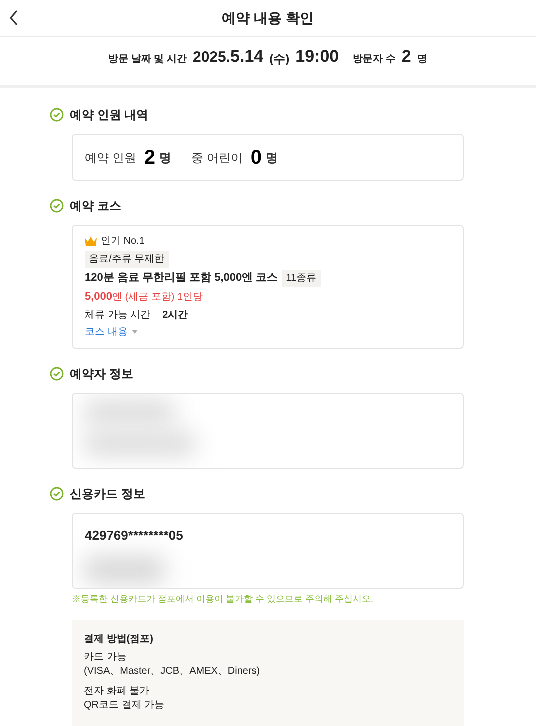 Image resolution: width=536 pixels, height=726 pixels. I want to click on card-number: 429769********05, so click(134, 535).